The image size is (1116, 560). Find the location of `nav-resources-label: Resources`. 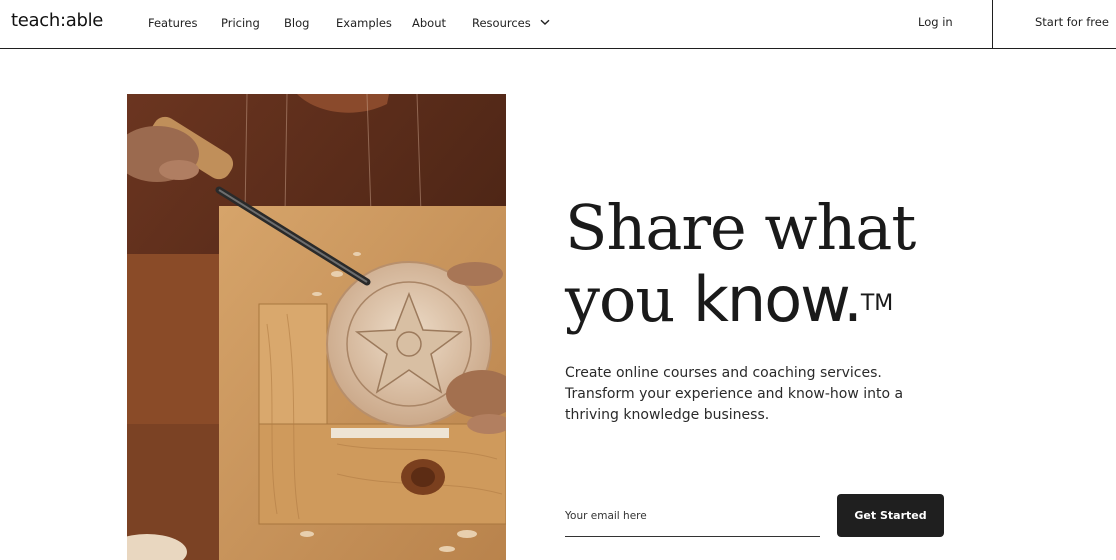

nav-resources-label: Resources is located at coordinates (501, 23).